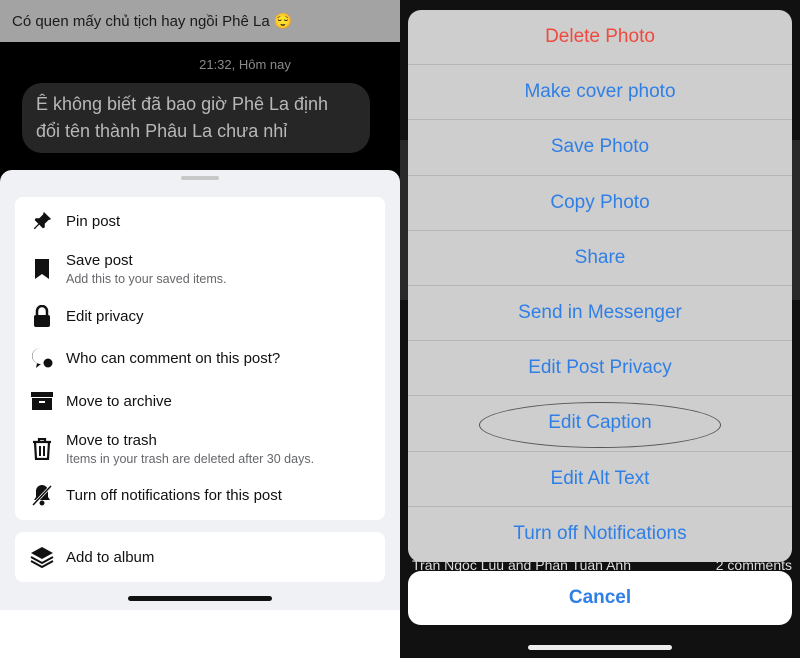 Image resolution: width=800 pixels, height=658 pixels. Describe the element at coordinates (42, 358) in the screenshot. I see `comment-shield-icon` at that location.